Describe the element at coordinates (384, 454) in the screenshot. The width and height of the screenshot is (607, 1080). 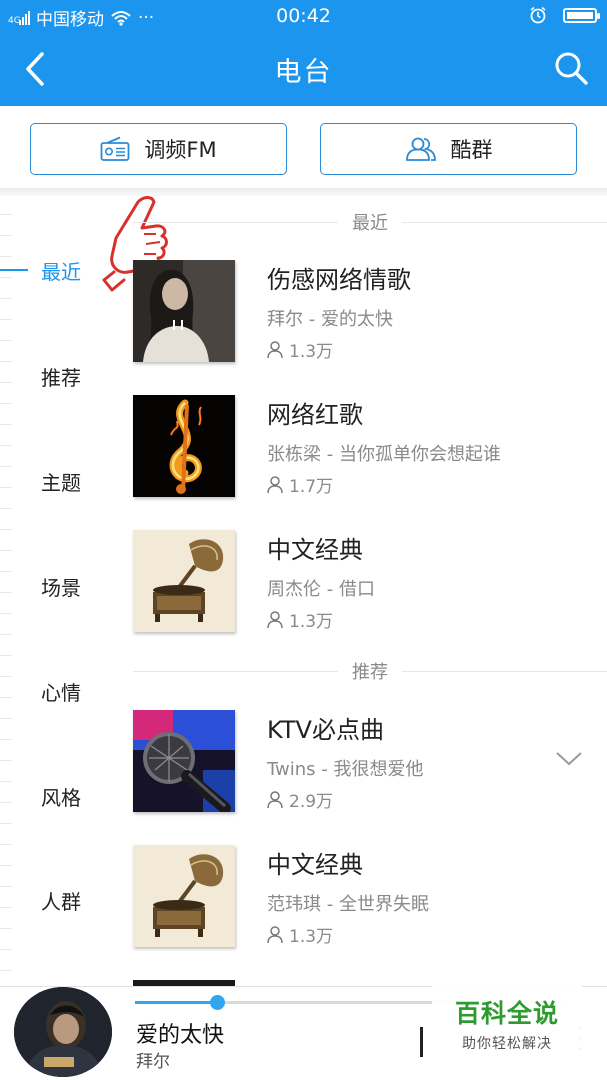
I see `item-subtitle: 张栋梁 - 当你孤单你会想起谁` at that location.